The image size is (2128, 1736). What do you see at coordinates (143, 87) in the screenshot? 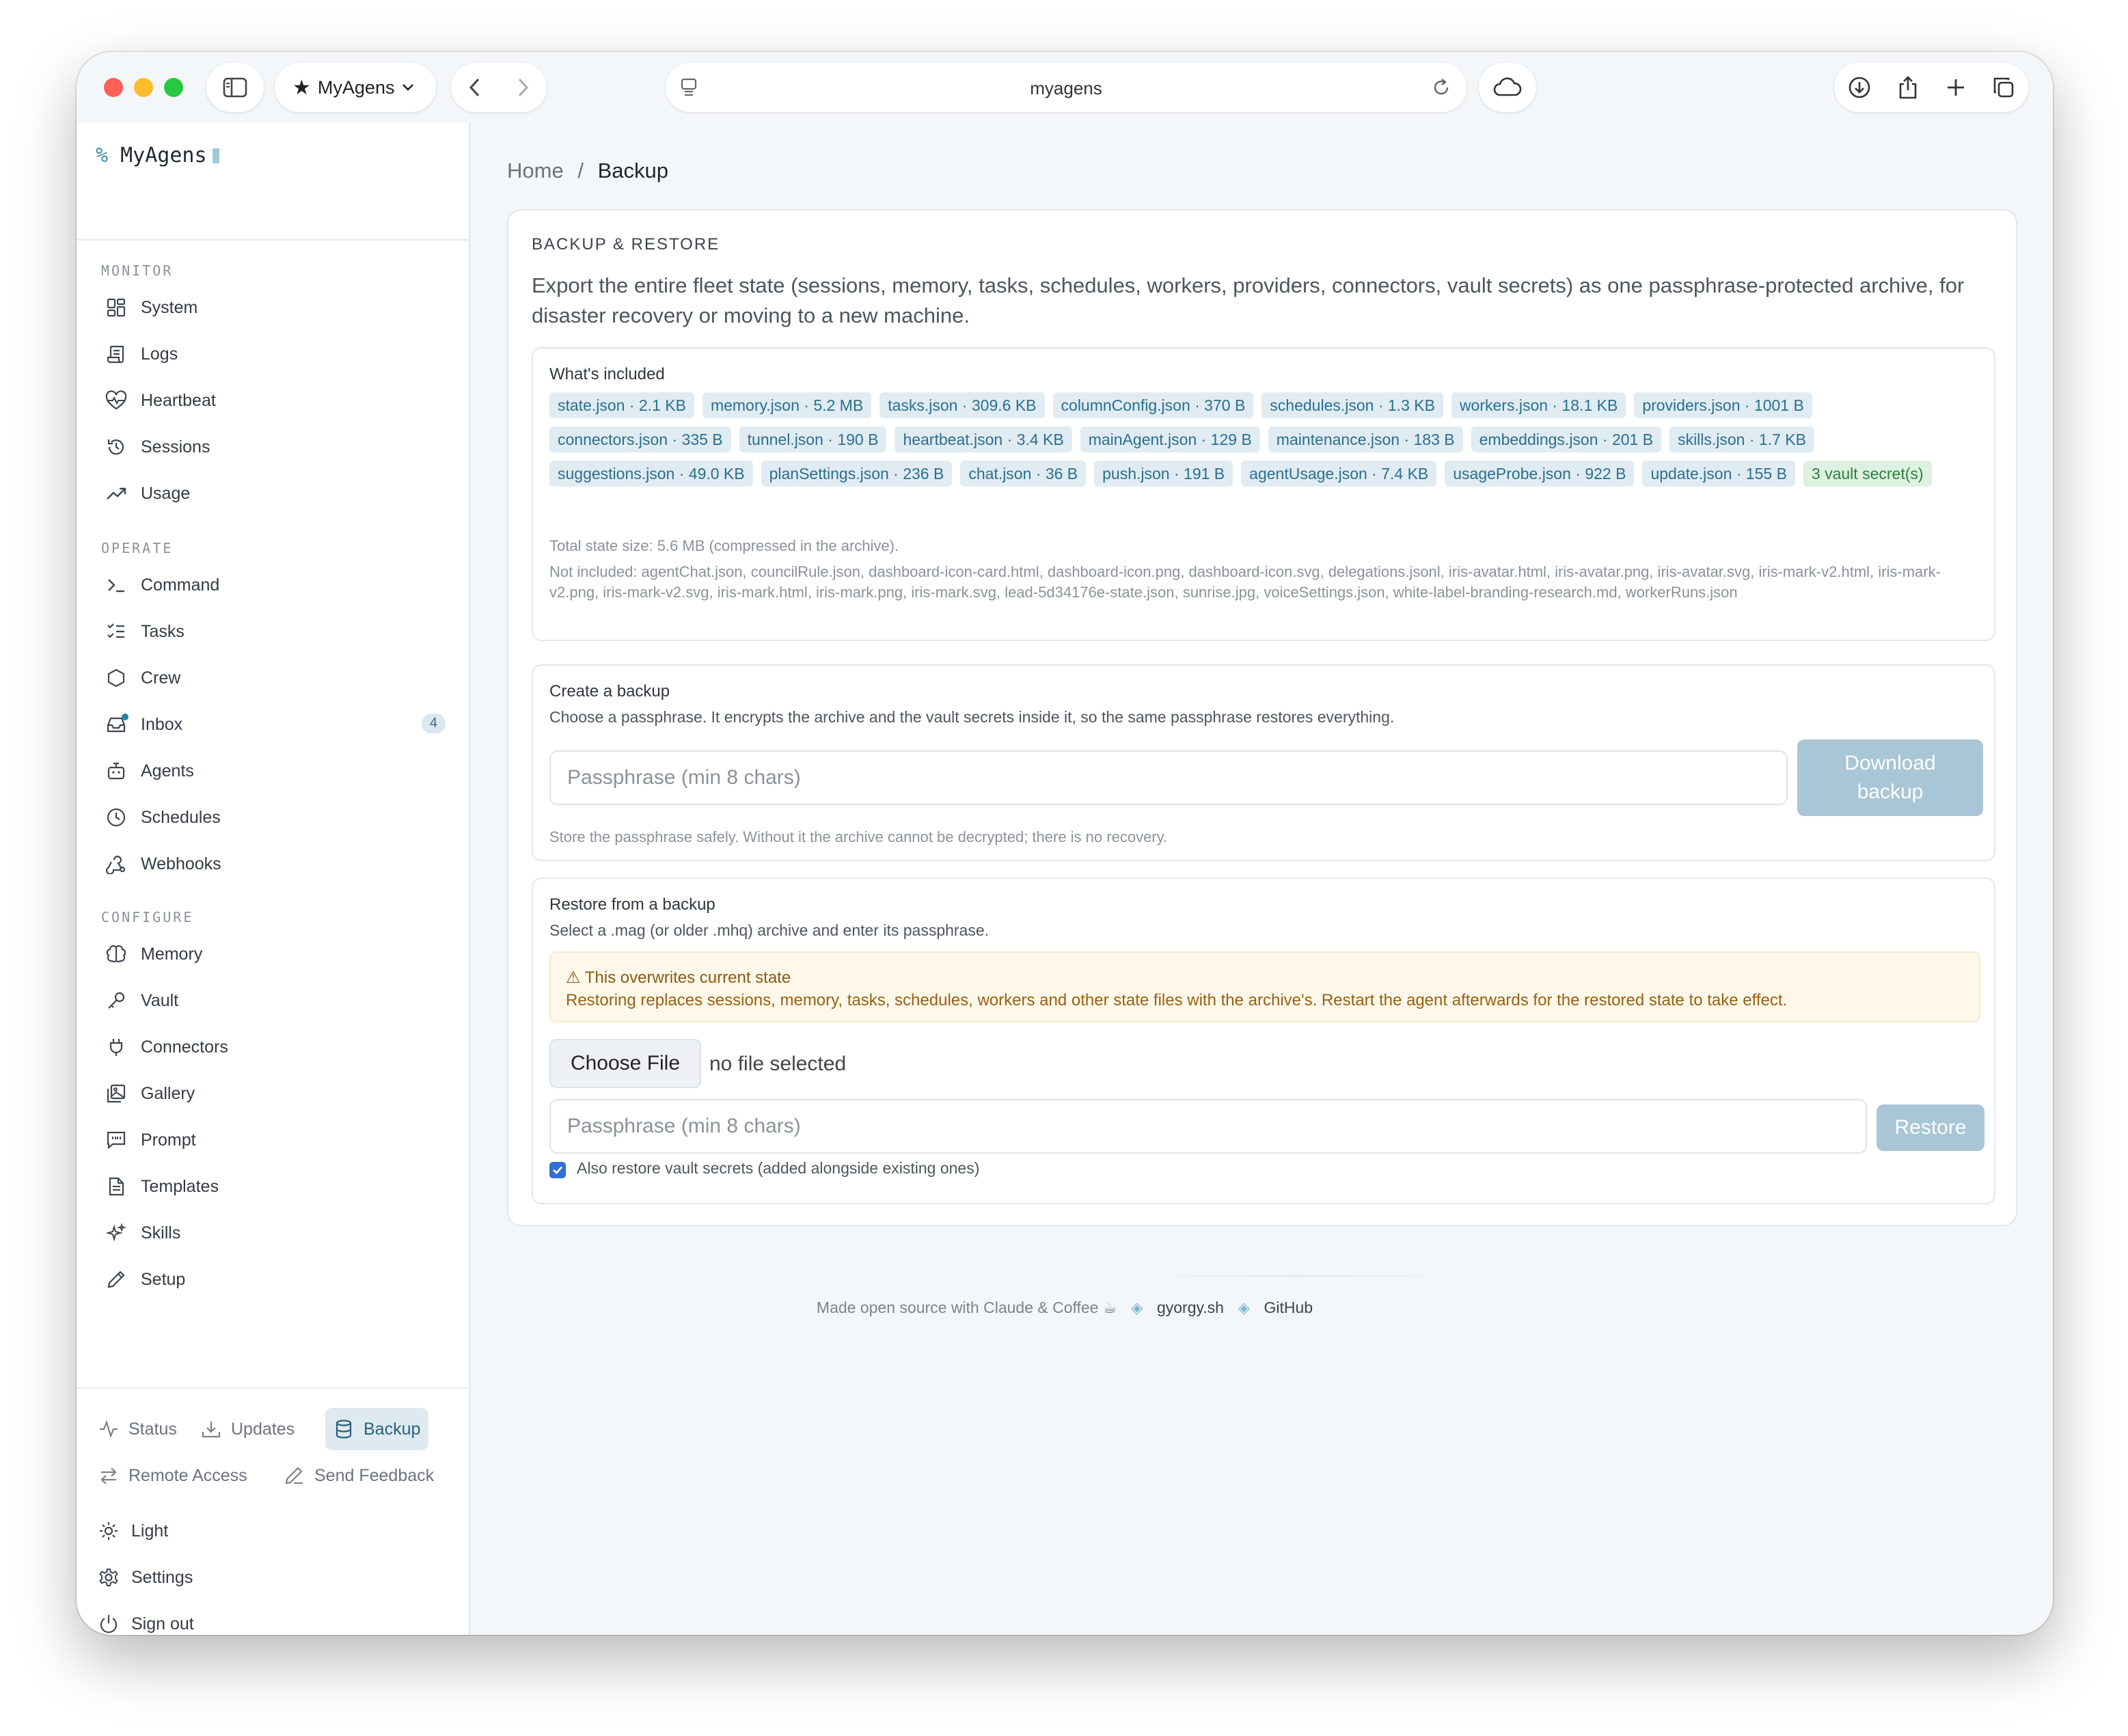
I see `minimize-window-button` at bounding box center [143, 87].